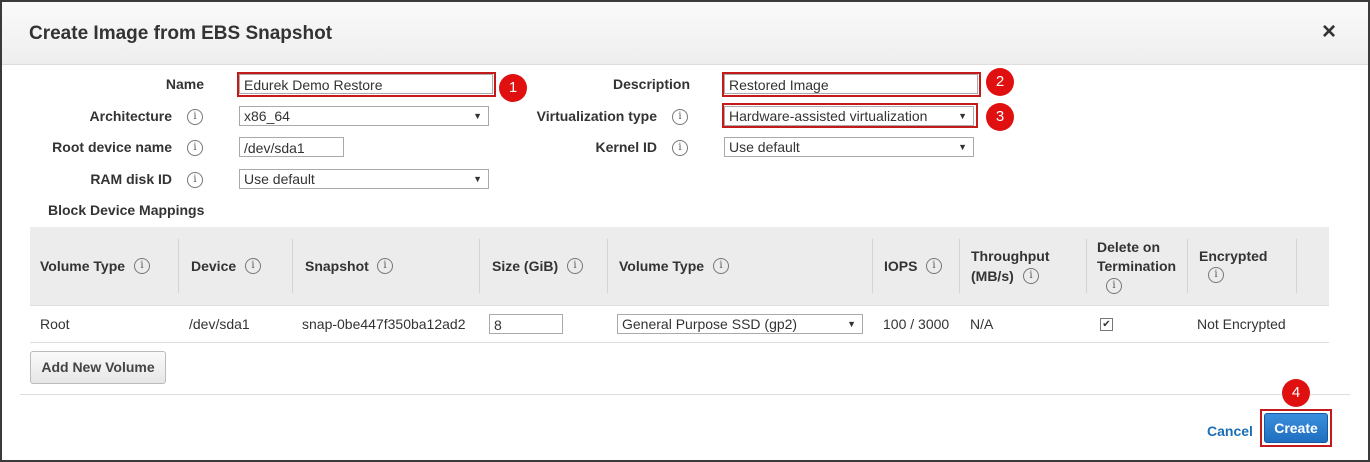 The width and height of the screenshot is (1370, 462). I want to click on step-badge-4: 4, so click(1296, 393).